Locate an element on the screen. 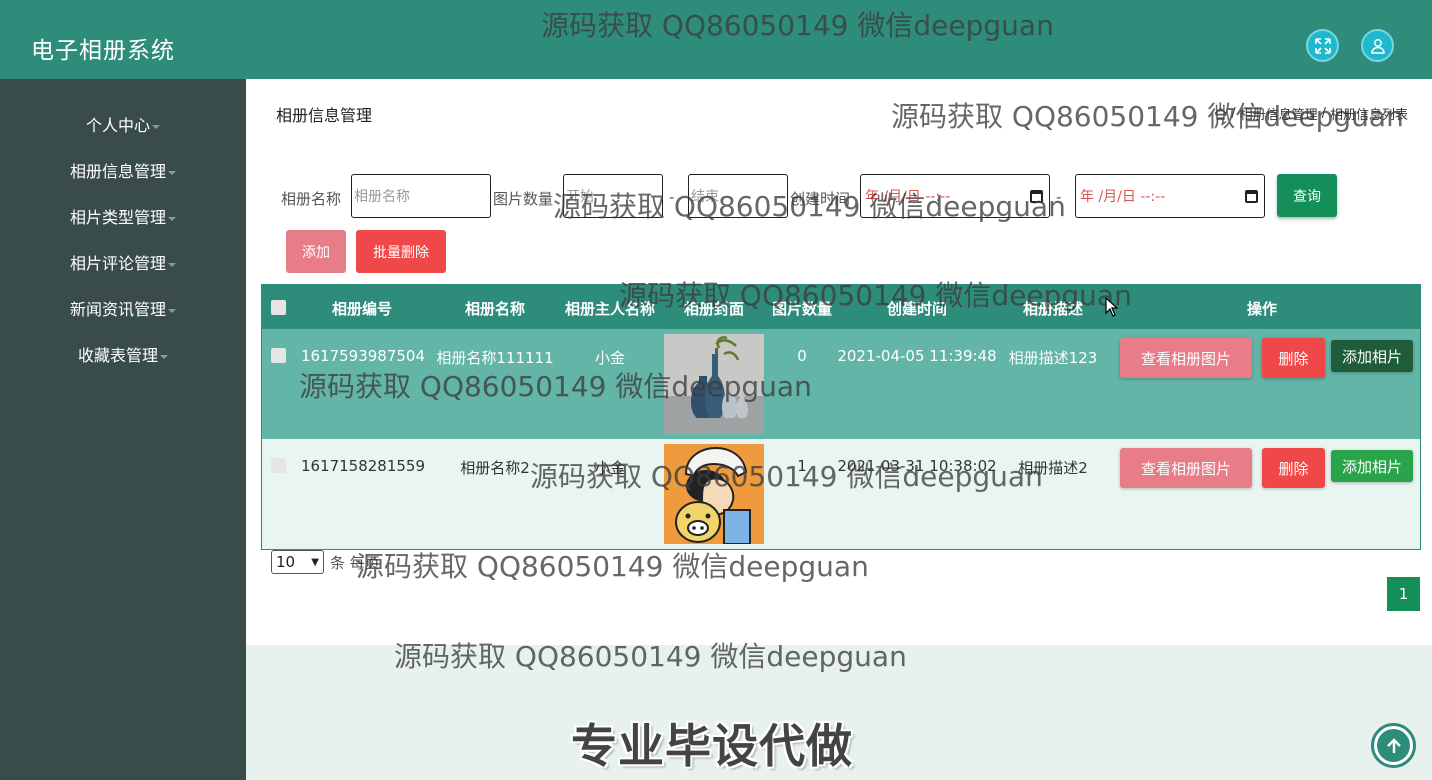 The width and height of the screenshot is (1432, 780). fullscreen-button is located at coordinates (1322, 45).